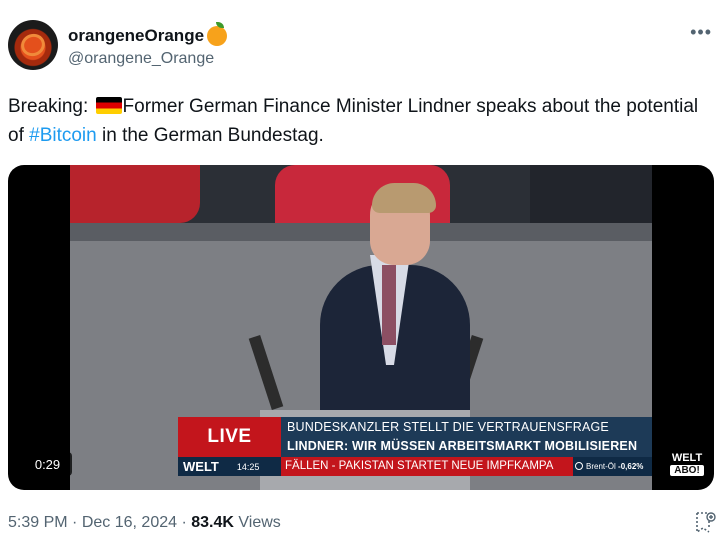  Describe the element at coordinates (259, 522) in the screenshot. I see `views-label: Views` at that location.